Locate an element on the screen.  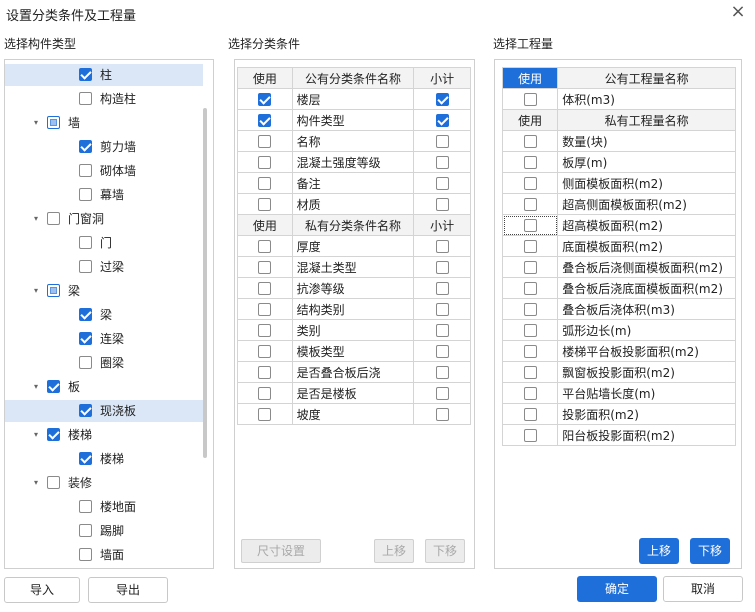
tree-item: 剪力墙 is located at coordinates (104, 147).